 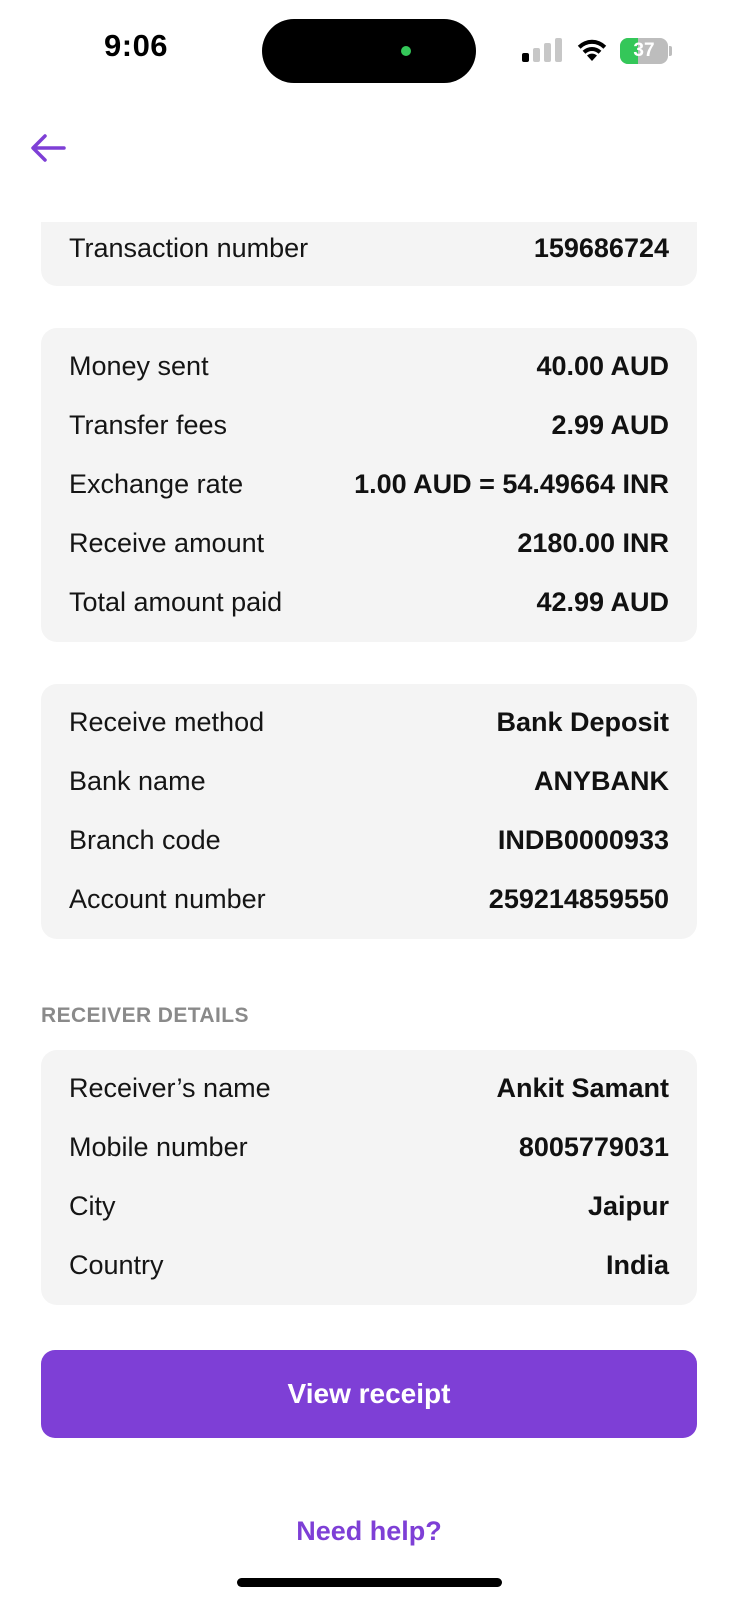 What do you see at coordinates (139, 366) in the screenshot?
I see `row-label: Money sent` at bounding box center [139, 366].